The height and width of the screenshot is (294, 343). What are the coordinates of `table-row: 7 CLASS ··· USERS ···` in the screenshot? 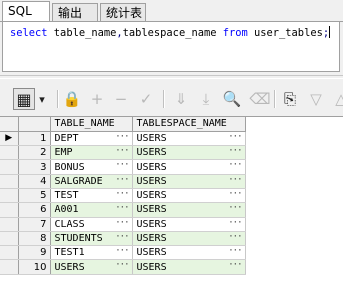 It's located at (123, 224).